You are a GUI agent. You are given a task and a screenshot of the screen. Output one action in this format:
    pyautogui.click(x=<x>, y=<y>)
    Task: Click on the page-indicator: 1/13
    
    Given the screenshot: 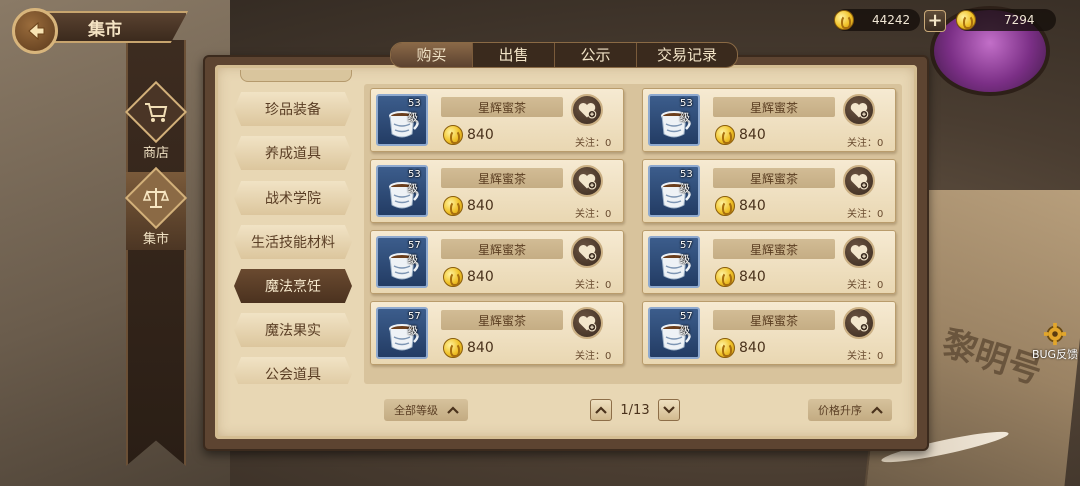 What is the action you would take?
    pyautogui.click(x=635, y=410)
    